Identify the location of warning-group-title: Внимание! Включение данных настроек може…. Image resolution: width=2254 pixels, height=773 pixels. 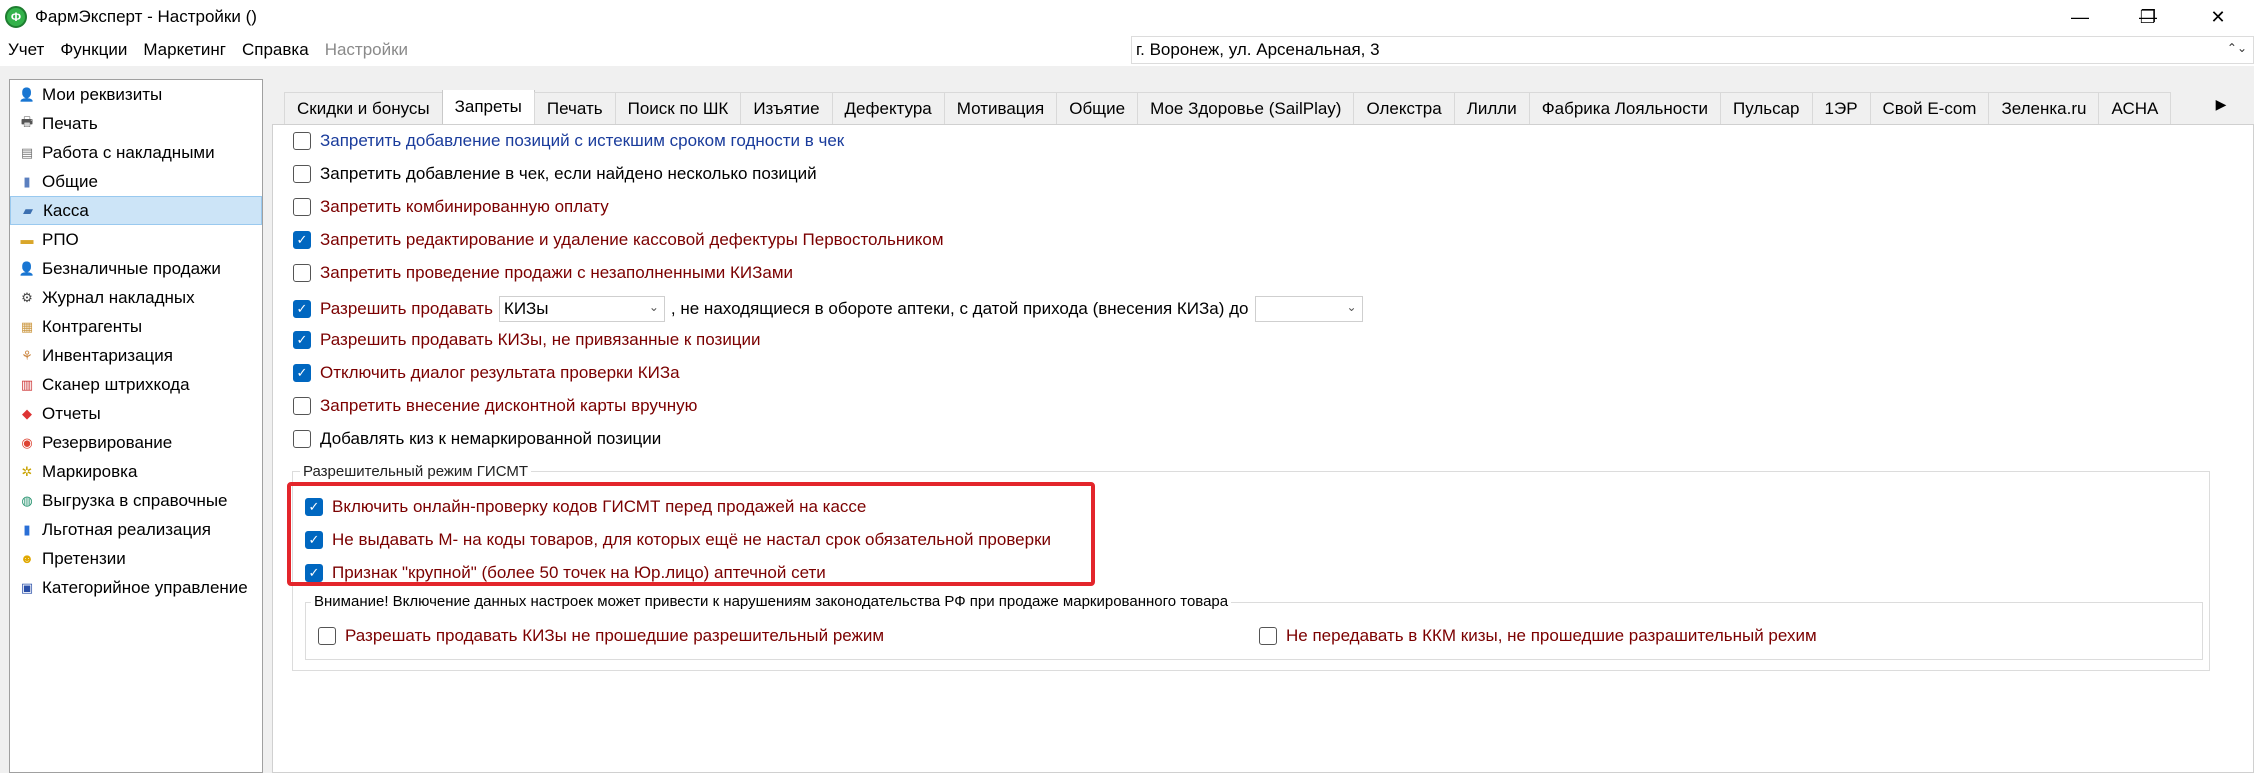
(771, 601).